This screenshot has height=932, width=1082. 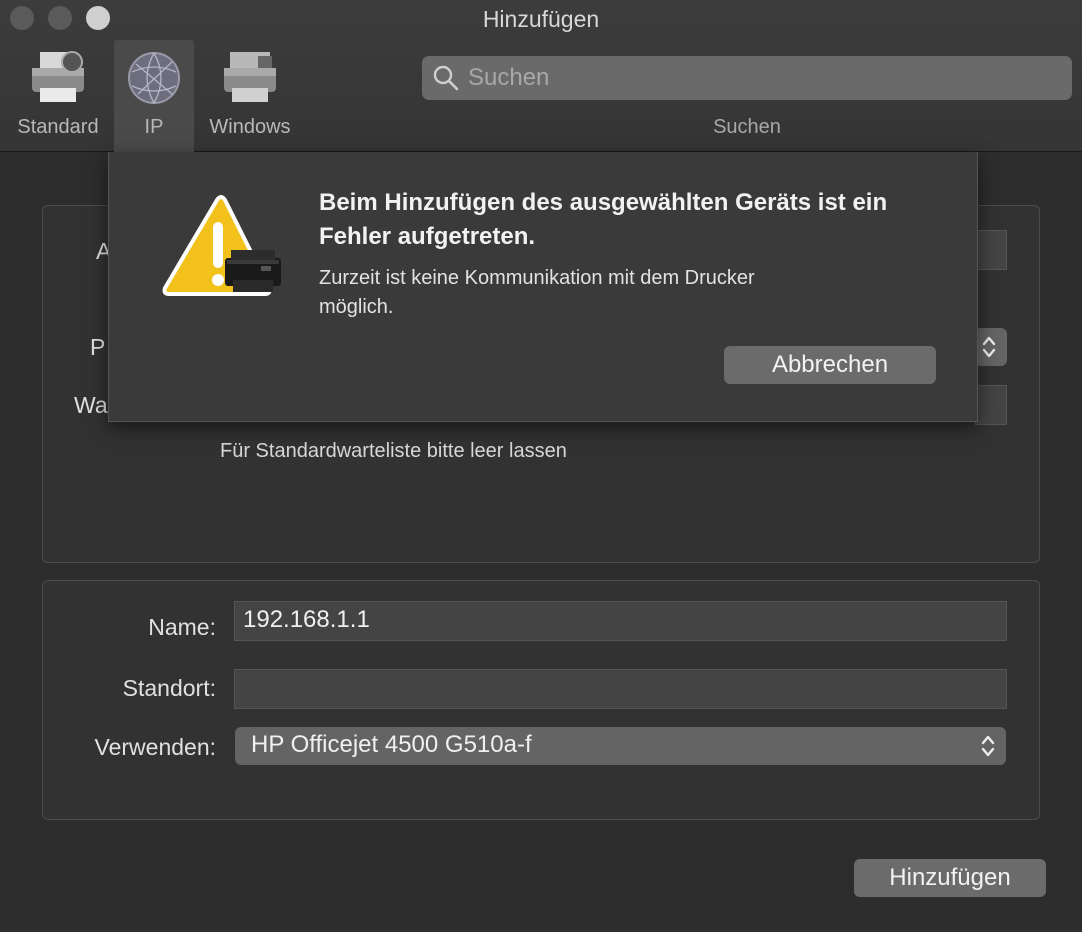 What do you see at coordinates (620, 621) in the screenshot?
I see `name-input: 192.168.1.1` at bounding box center [620, 621].